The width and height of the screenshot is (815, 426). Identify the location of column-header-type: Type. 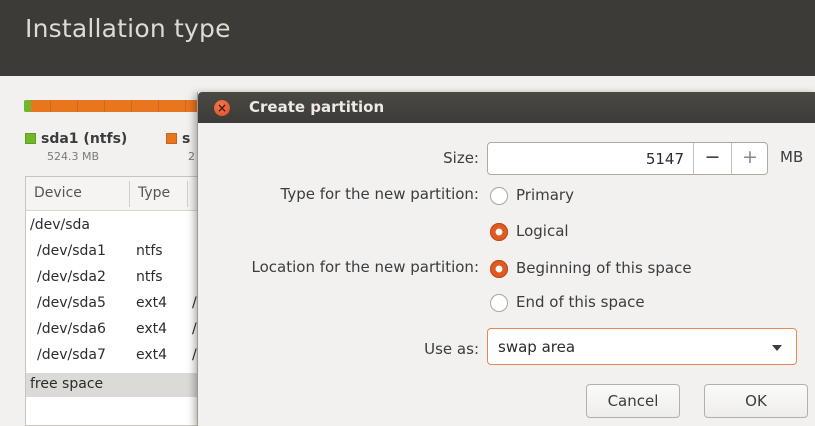
(154, 193).